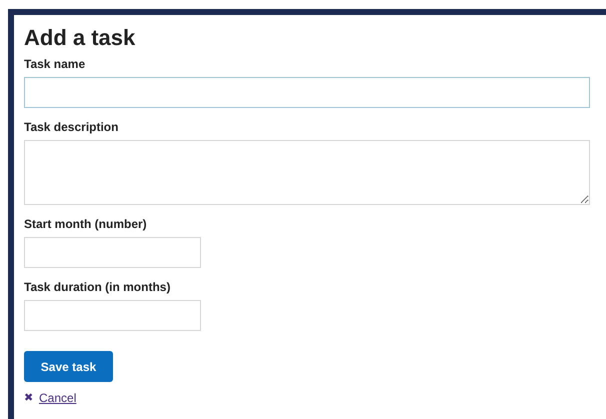 The width and height of the screenshot is (606, 419). Describe the element at coordinates (86, 224) in the screenshot. I see `field-label: Start month (number)` at that location.